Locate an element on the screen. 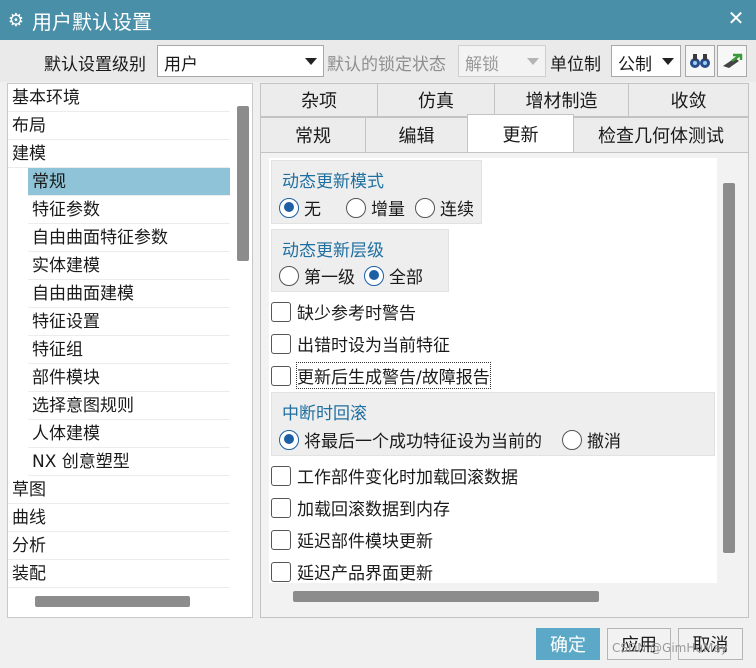 This screenshot has height=668, width=756. tab-misc: 杂项 is located at coordinates (319, 100).